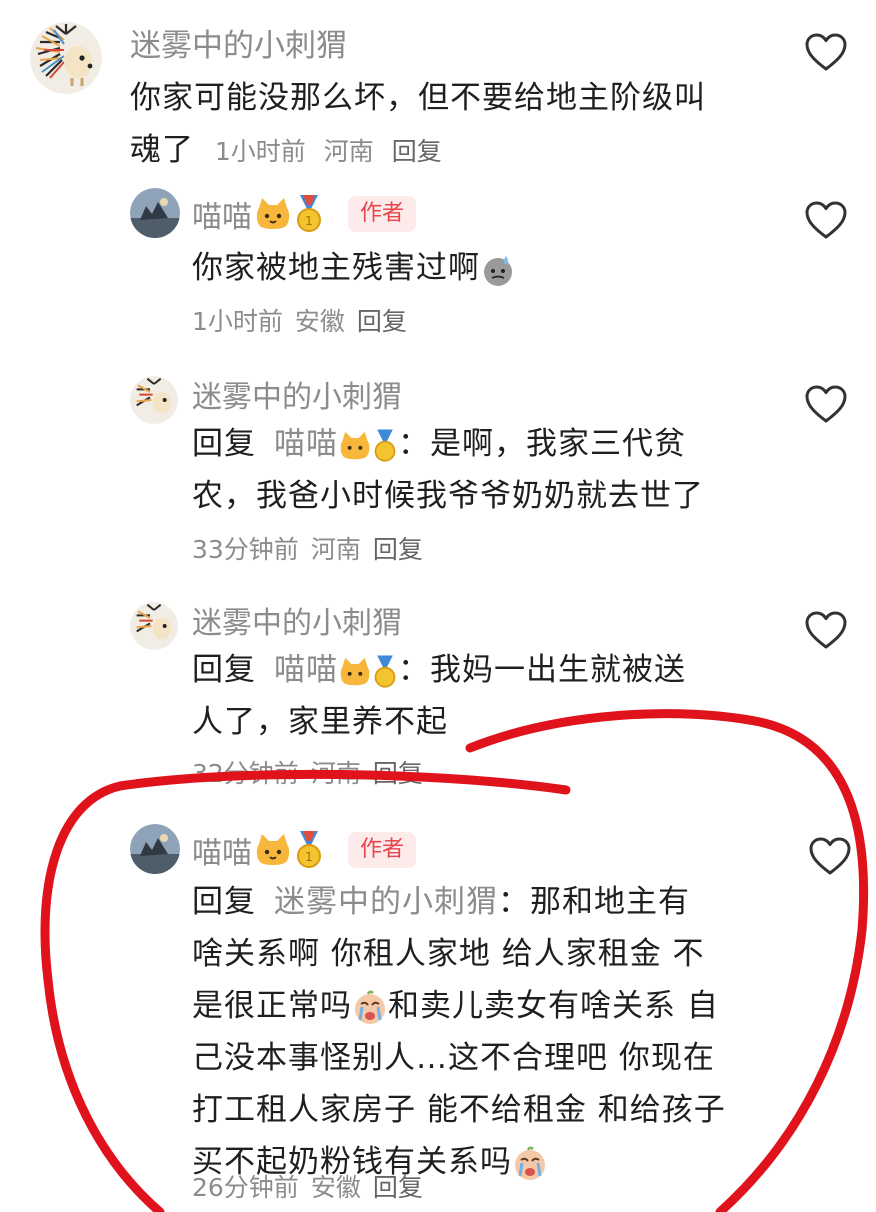  I want to click on comment-meta: 1小时前 河南 回复, so click(333, 151).